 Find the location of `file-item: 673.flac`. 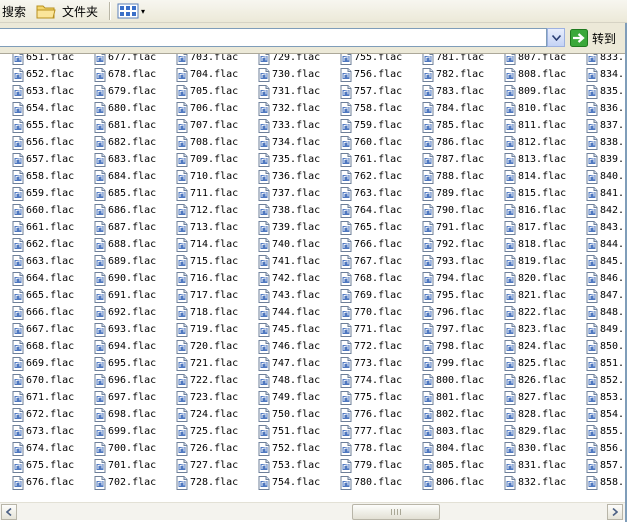

file-item: 673.flac is located at coordinates (43, 431).